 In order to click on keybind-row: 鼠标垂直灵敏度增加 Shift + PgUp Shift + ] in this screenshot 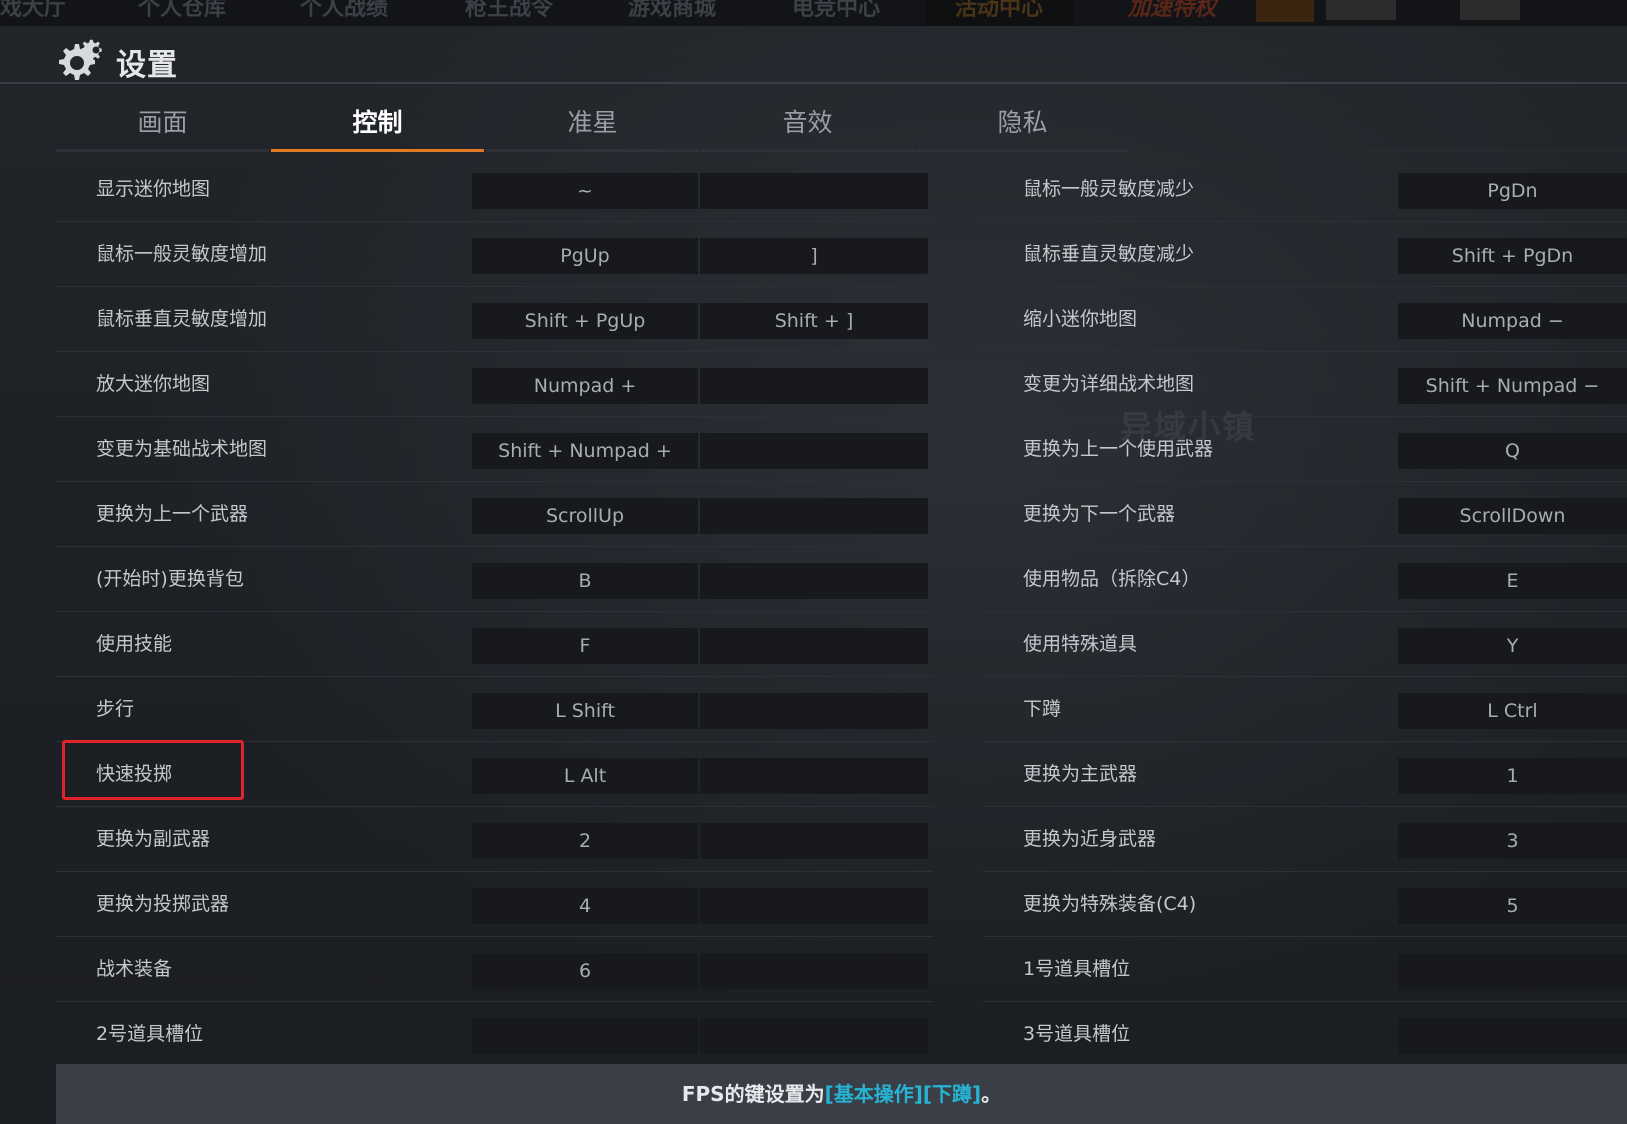, I will do `click(494, 319)`.